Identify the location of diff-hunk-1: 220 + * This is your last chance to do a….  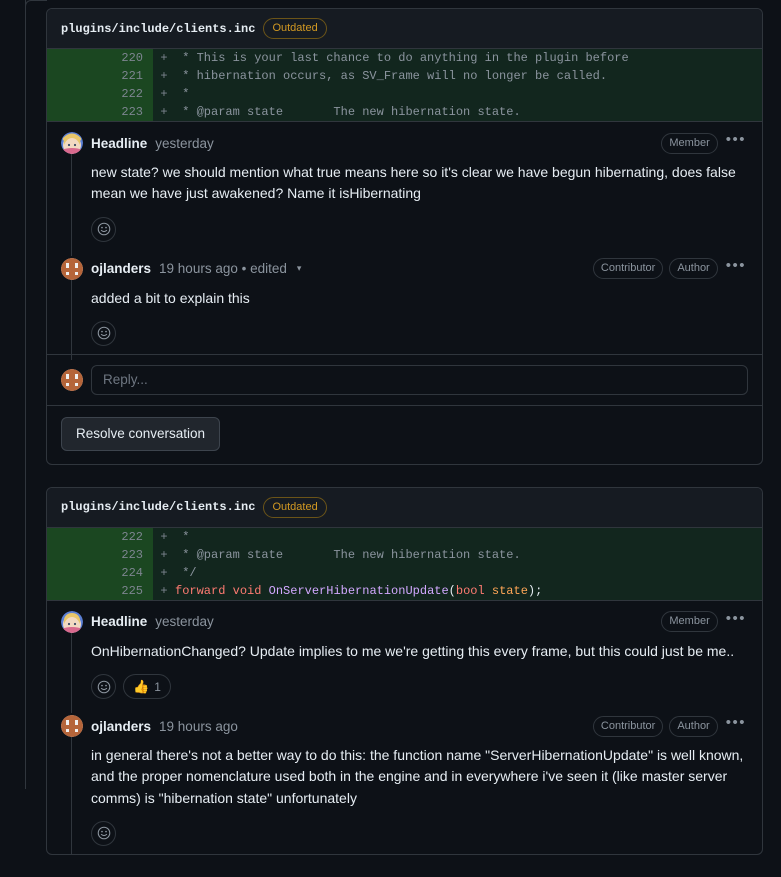
(404, 85).